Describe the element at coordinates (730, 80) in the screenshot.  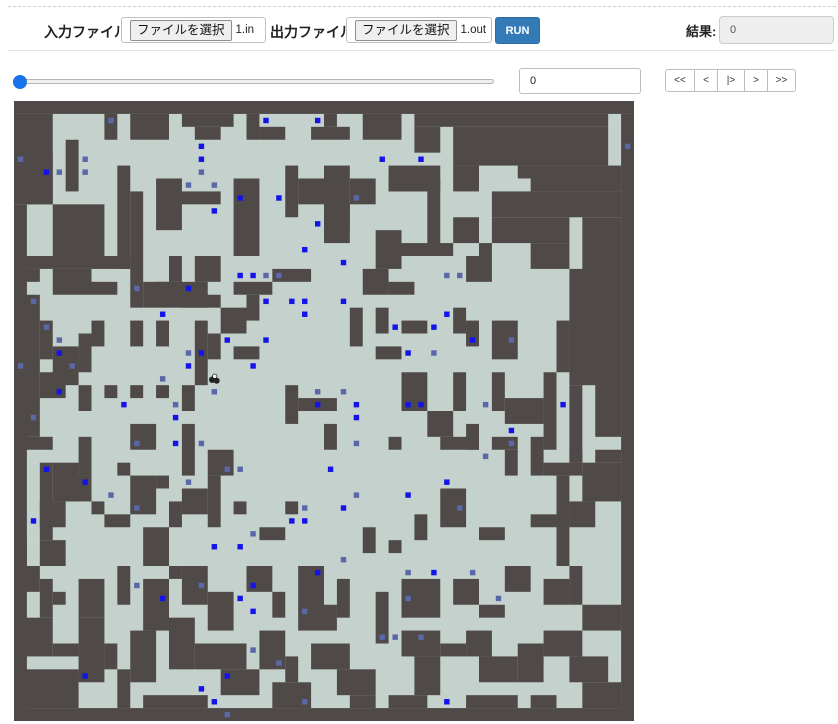
I see `play-button: |>` at that location.